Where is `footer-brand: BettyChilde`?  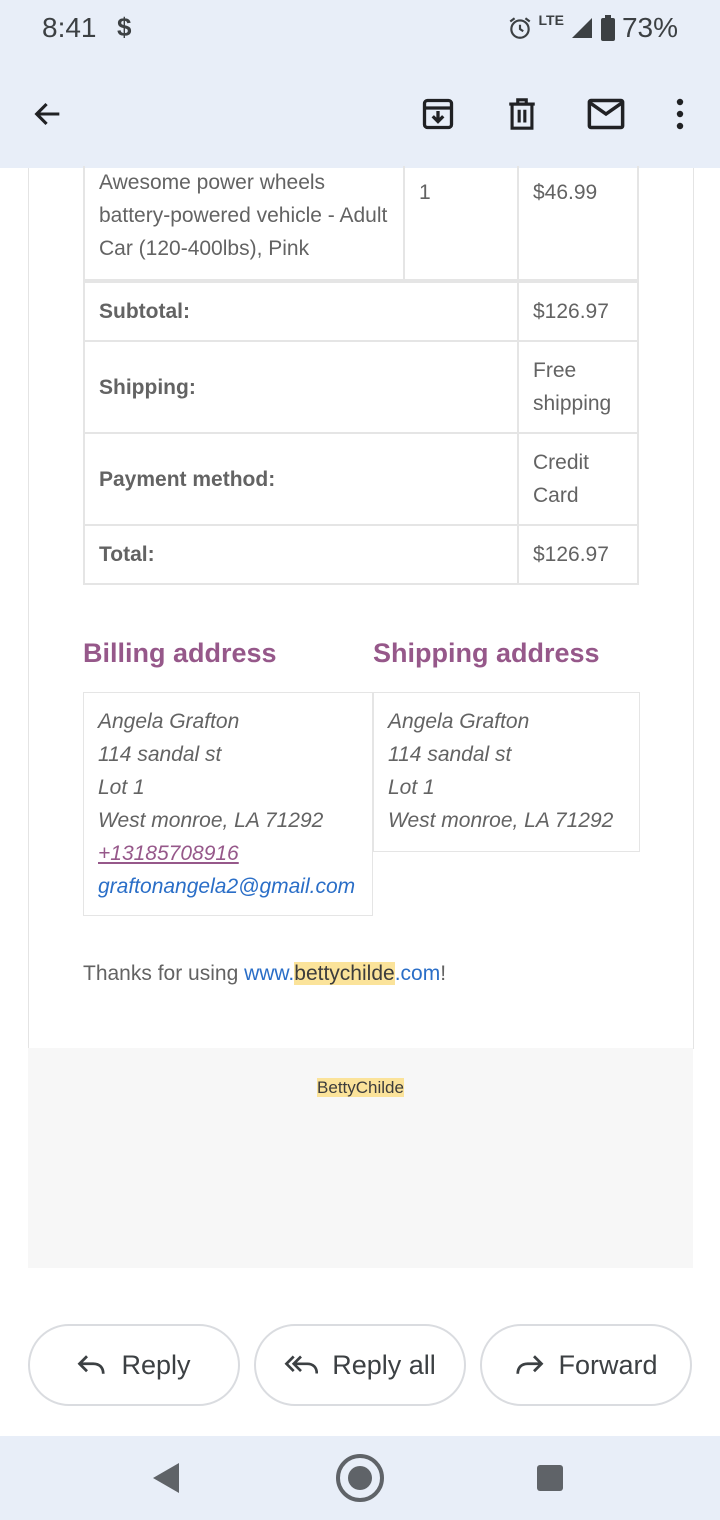 footer-brand: BettyChilde is located at coordinates (360, 1087).